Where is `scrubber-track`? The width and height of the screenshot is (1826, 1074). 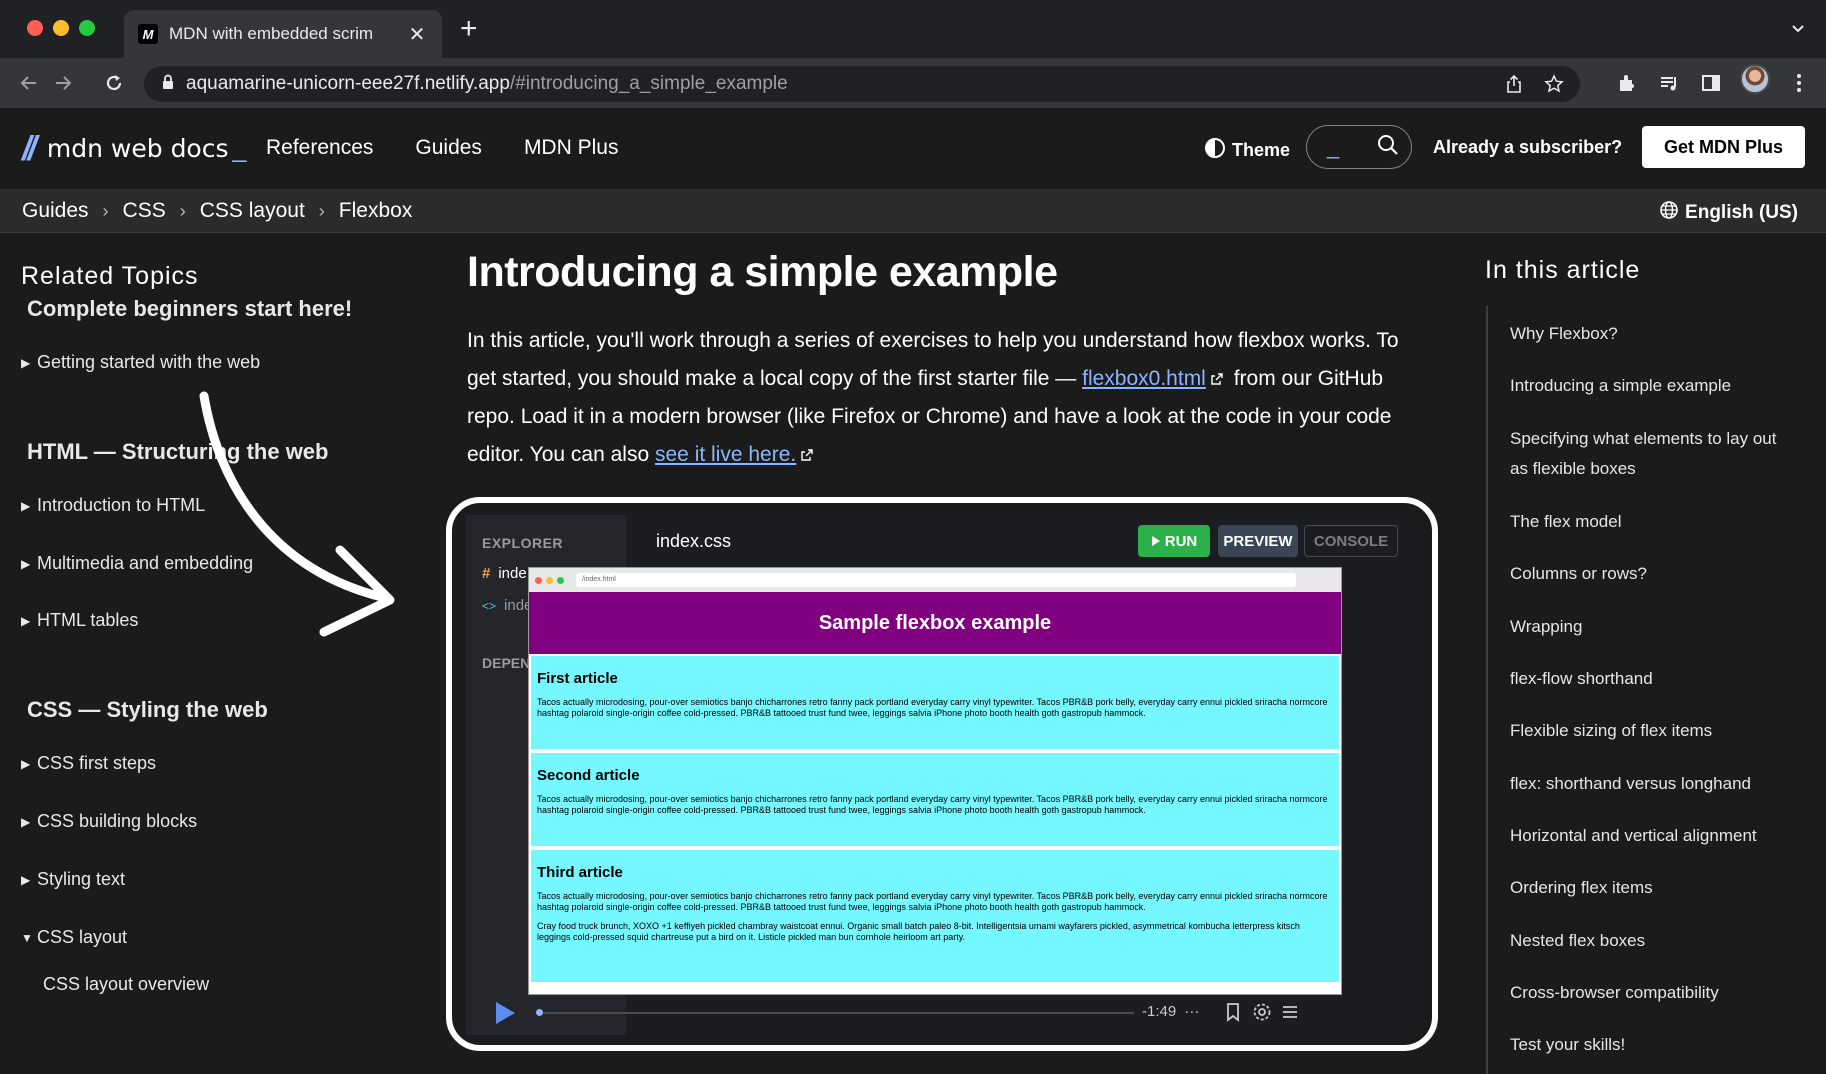
scrubber-track is located at coordinates (836, 1013).